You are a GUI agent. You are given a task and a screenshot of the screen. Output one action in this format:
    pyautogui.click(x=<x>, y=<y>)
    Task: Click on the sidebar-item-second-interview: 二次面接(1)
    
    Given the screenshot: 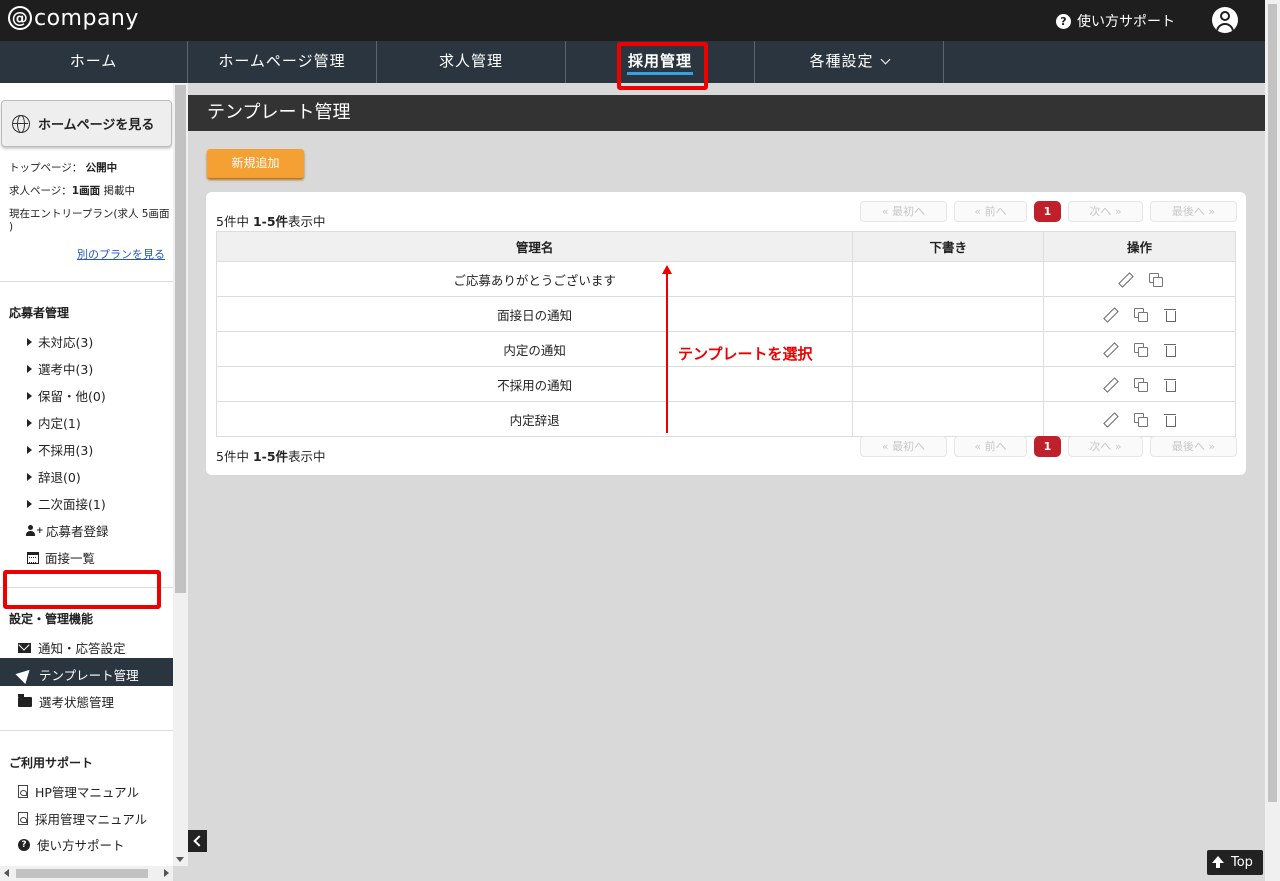 What is the action you would take?
    pyautogui.click(x=66, y=503)
    